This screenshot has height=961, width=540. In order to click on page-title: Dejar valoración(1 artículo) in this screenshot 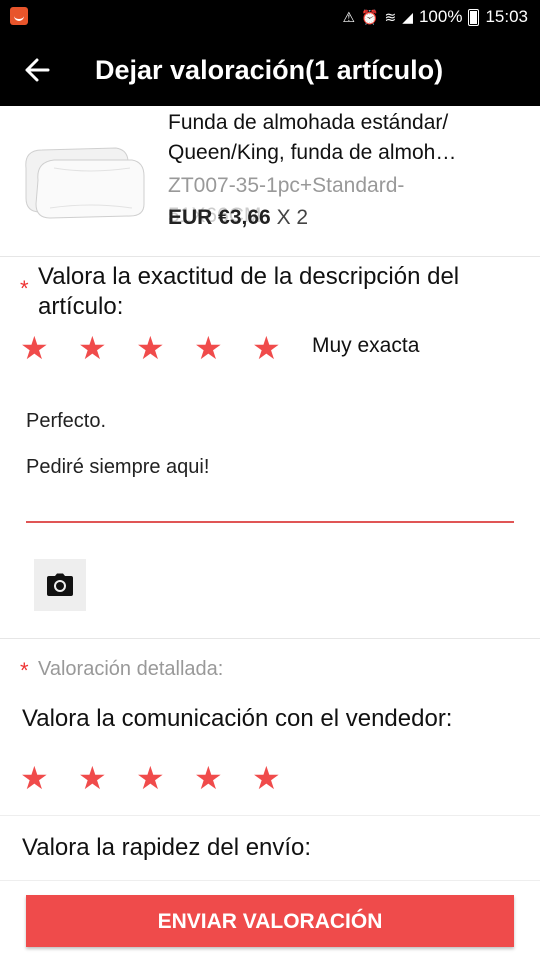, I will do `click(269, 70)`.